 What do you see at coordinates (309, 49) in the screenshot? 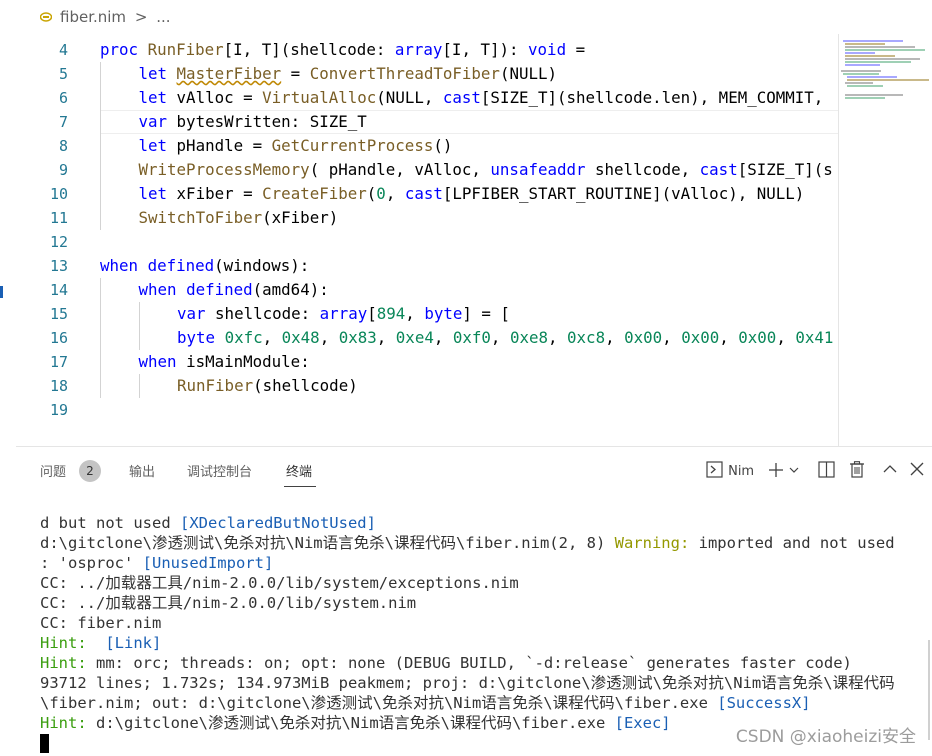
I see `code-token: [I, T](shellcode:` at bounding box center [309, 49].